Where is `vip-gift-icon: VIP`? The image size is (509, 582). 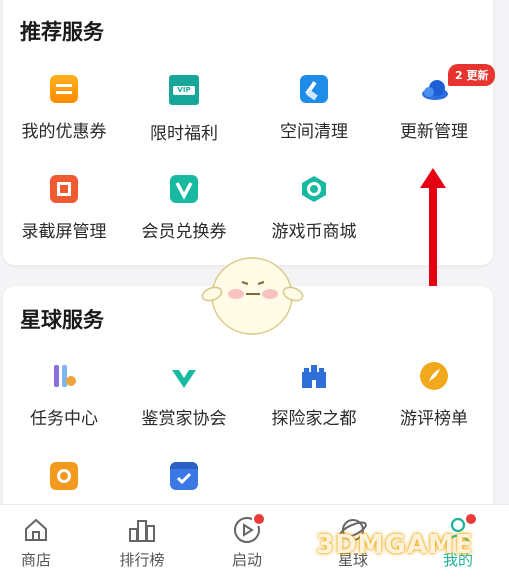 vip-gift-icon: VIP is located at coordinates (184, 90).